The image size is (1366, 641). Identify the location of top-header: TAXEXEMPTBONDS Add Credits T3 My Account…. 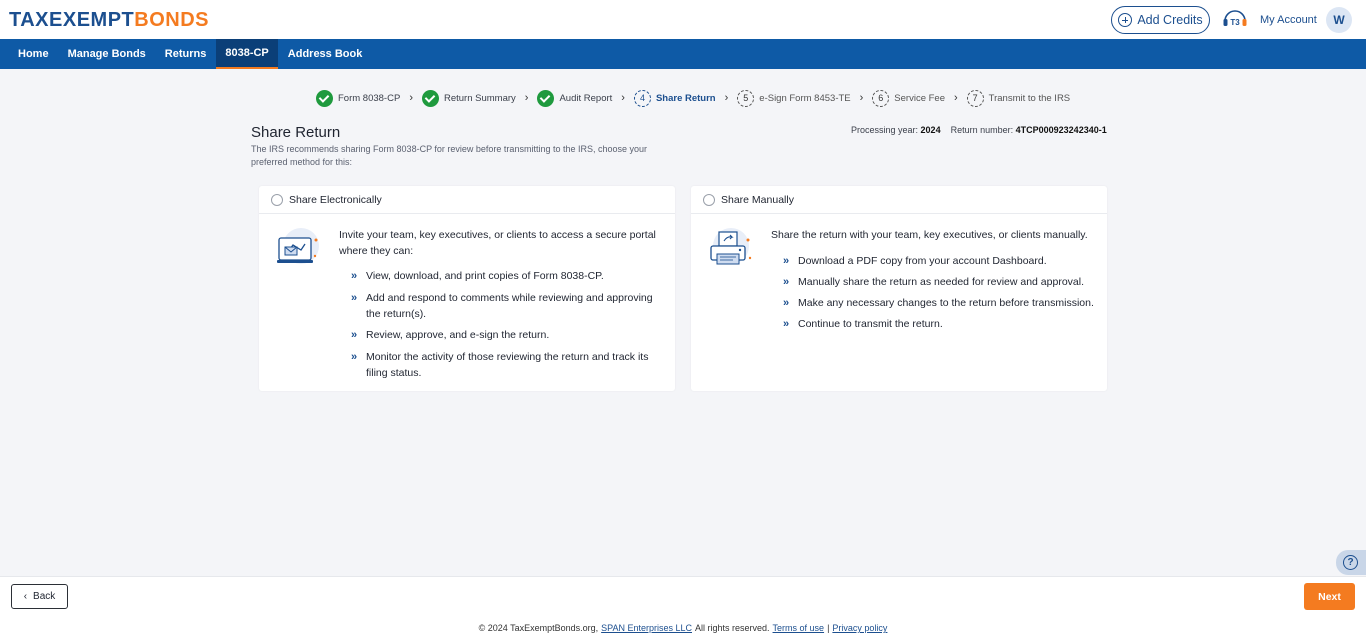
(683, 19).